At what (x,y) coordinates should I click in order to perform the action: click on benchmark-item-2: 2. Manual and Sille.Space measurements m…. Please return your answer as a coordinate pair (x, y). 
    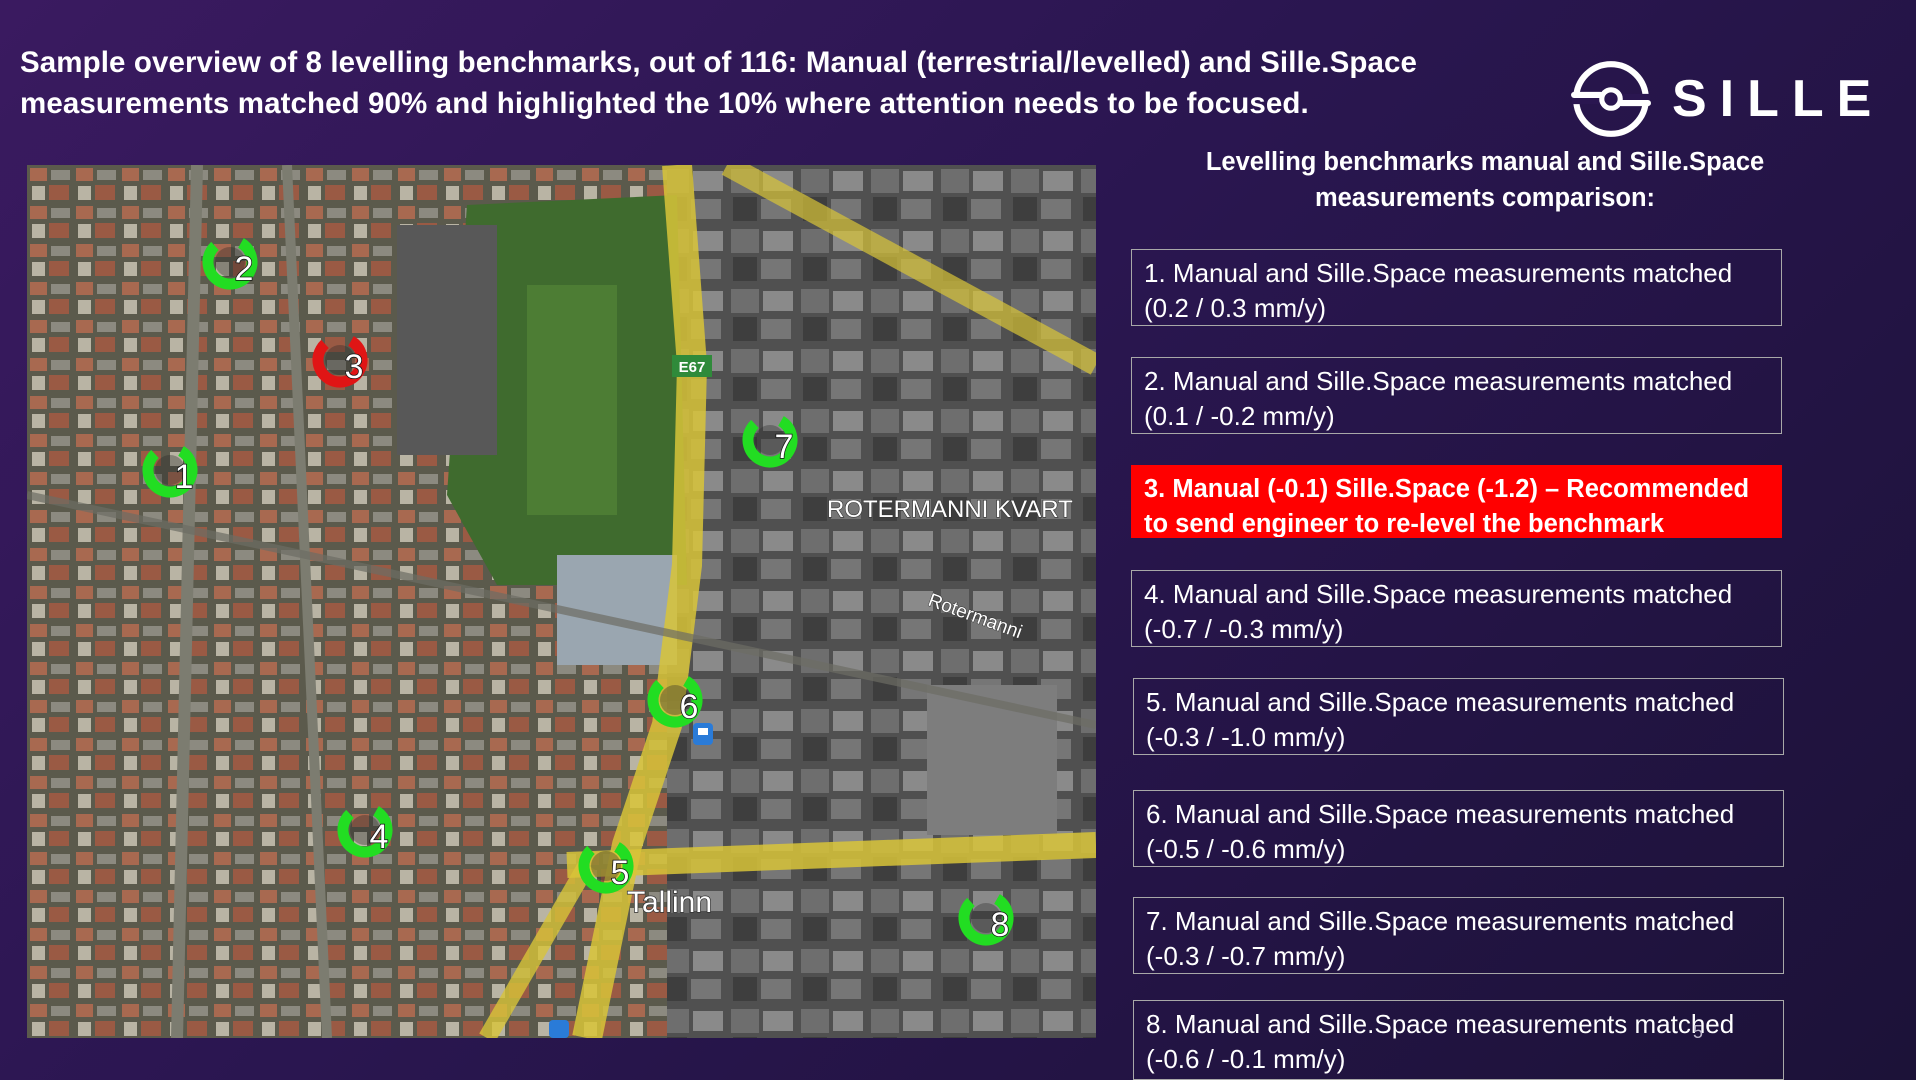
    Looking at the image, I should click on (1456, 395).